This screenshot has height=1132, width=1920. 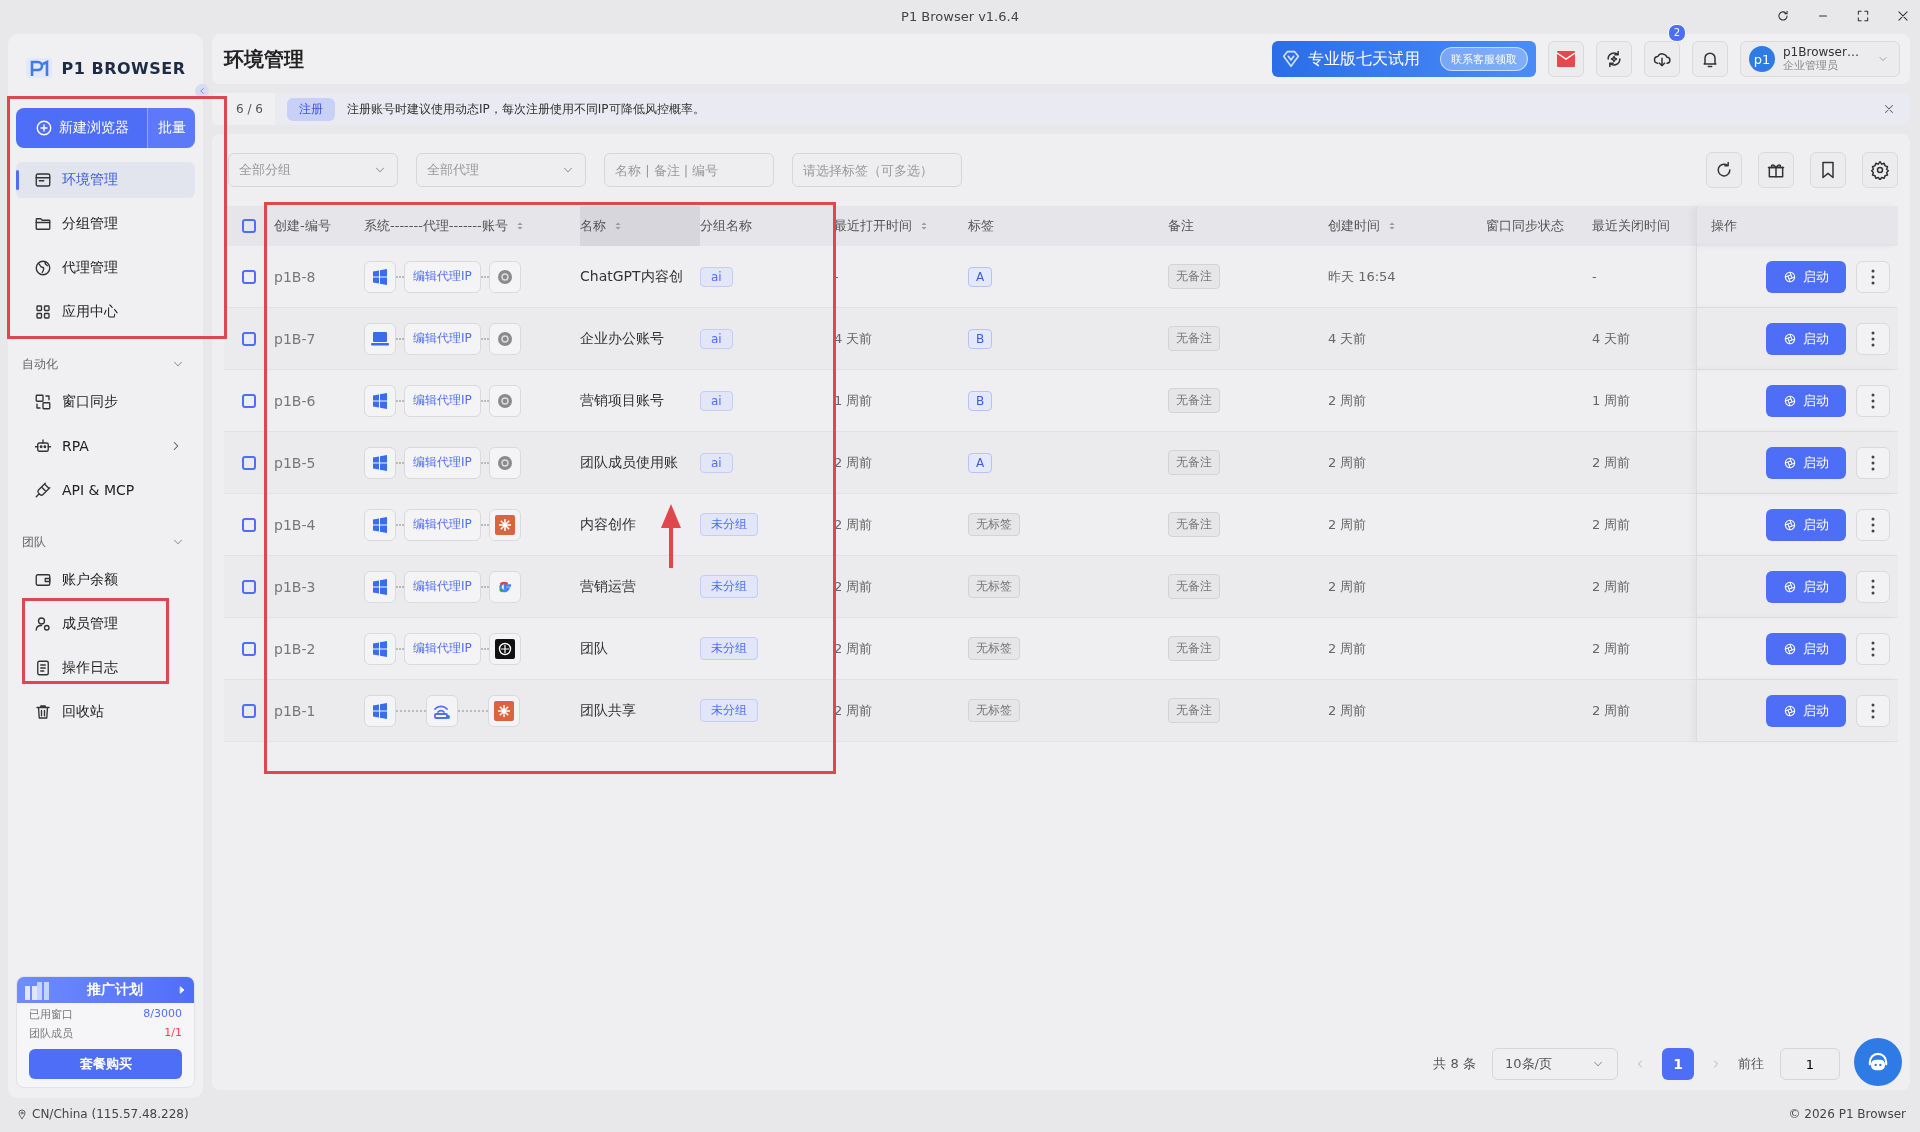 What do you see at coordinates (105, 446) in the screenshot?
I see `sidebar-item: RPA` at bounding box center [105, 446].